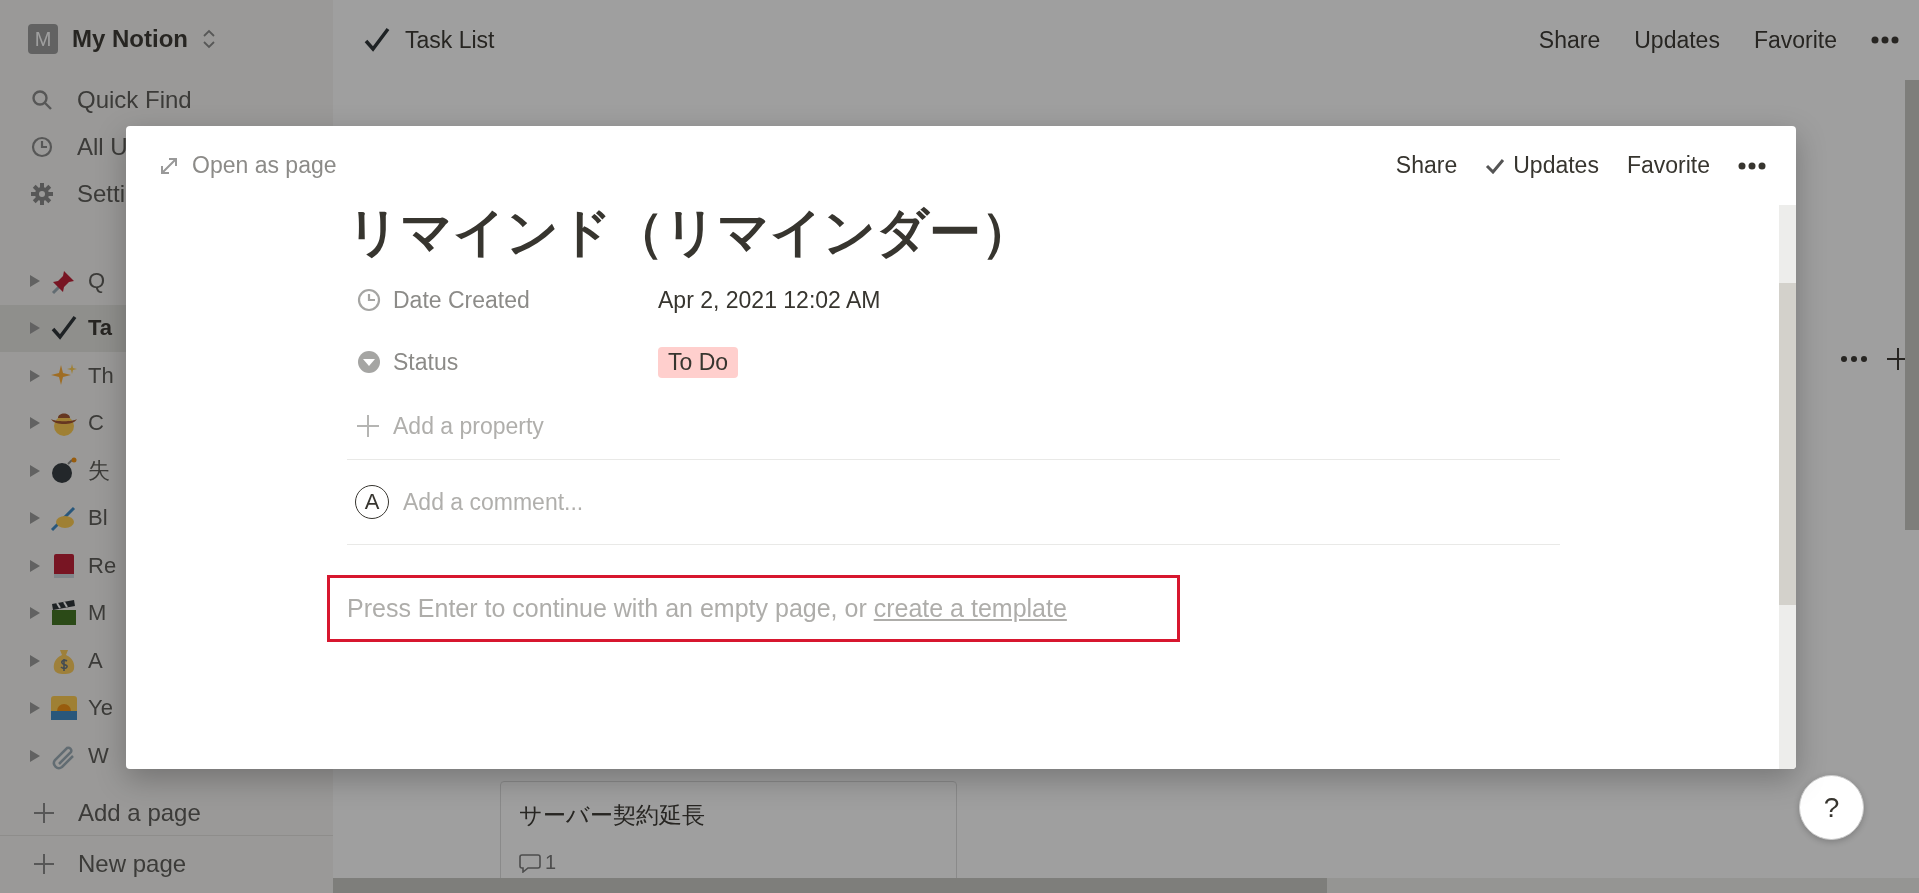 The image size is (1919, 893). Describe the element at coordinates (612, 815) in the screenshot. I see `card-title: サーバー契約延長` at that location.